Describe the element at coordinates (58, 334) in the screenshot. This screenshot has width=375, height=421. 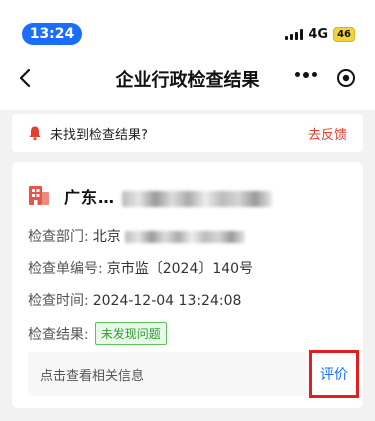
I see `result-label: 检查结果:` at that location.